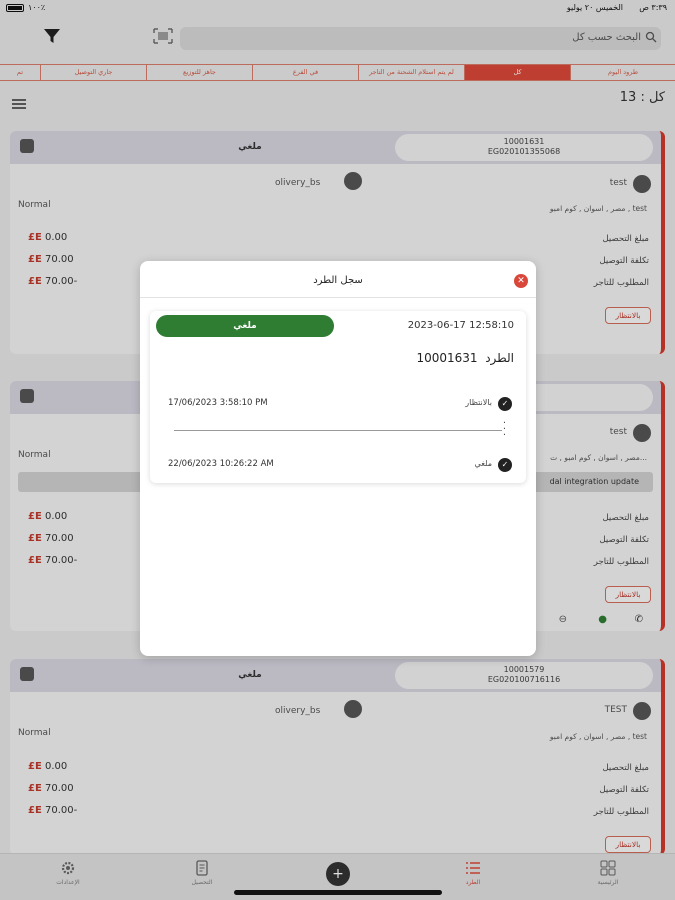 The height and width of the screenshot is (900, 675). What do you see at coordinates (447, 358) in the screenshot?
I see `parcel-id: 10001631` at bounding box center [447, 358].